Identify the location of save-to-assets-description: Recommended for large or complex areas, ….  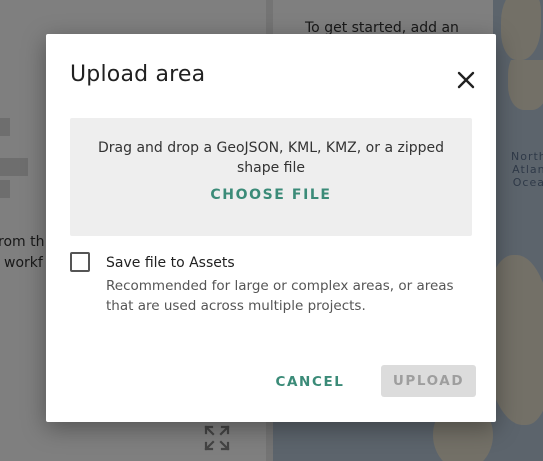
(280, 296).